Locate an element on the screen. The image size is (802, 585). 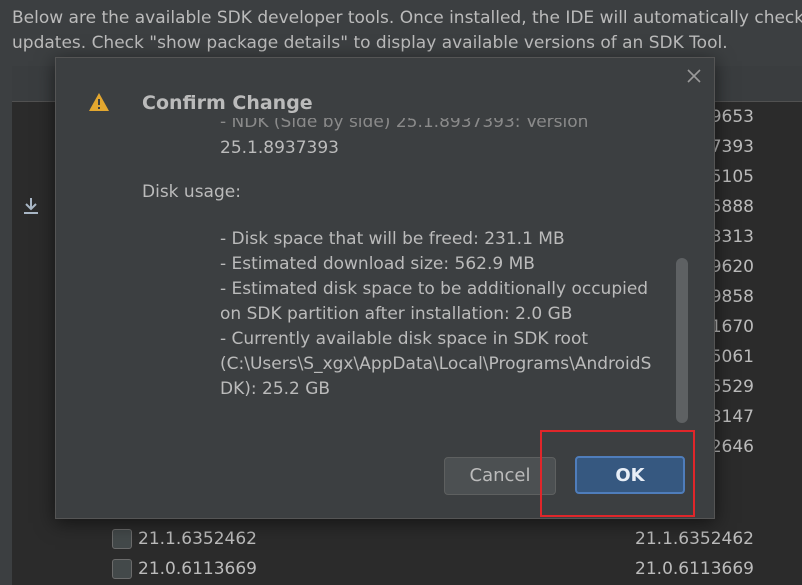
dialog-title: Confirm Change is located at coordinates (227, 103).